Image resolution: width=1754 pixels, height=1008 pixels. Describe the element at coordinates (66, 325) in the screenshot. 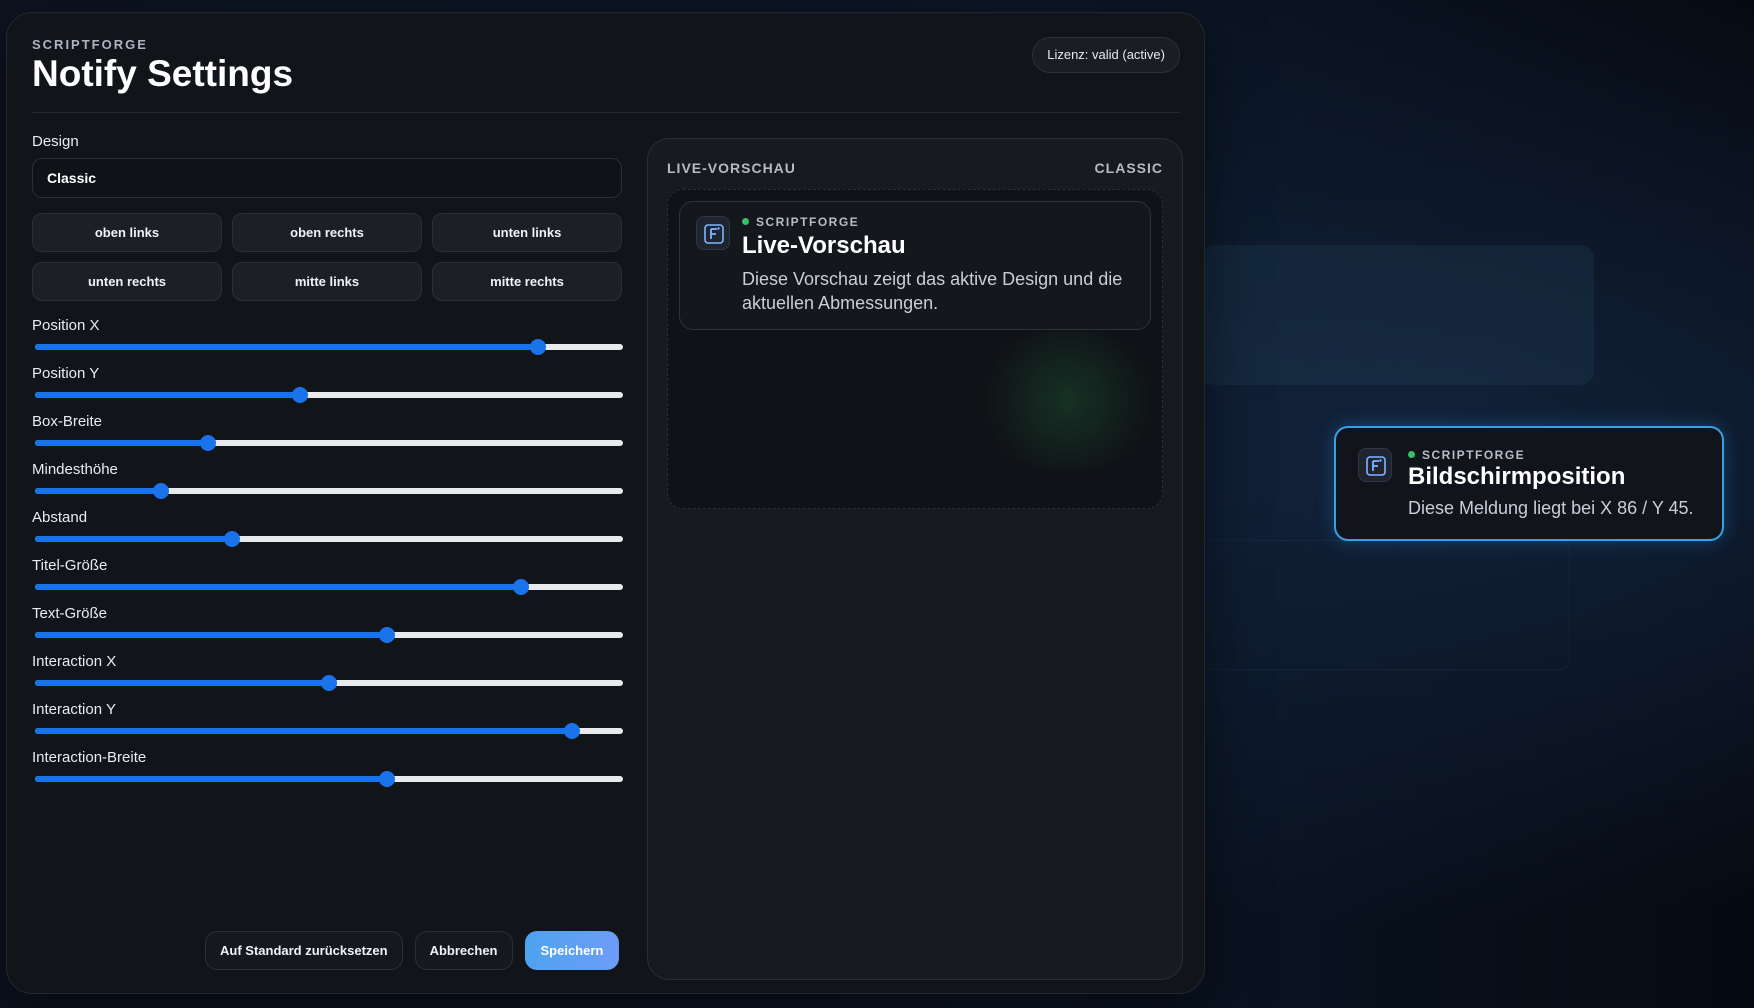

I see `slider-label: Position X` at that location.